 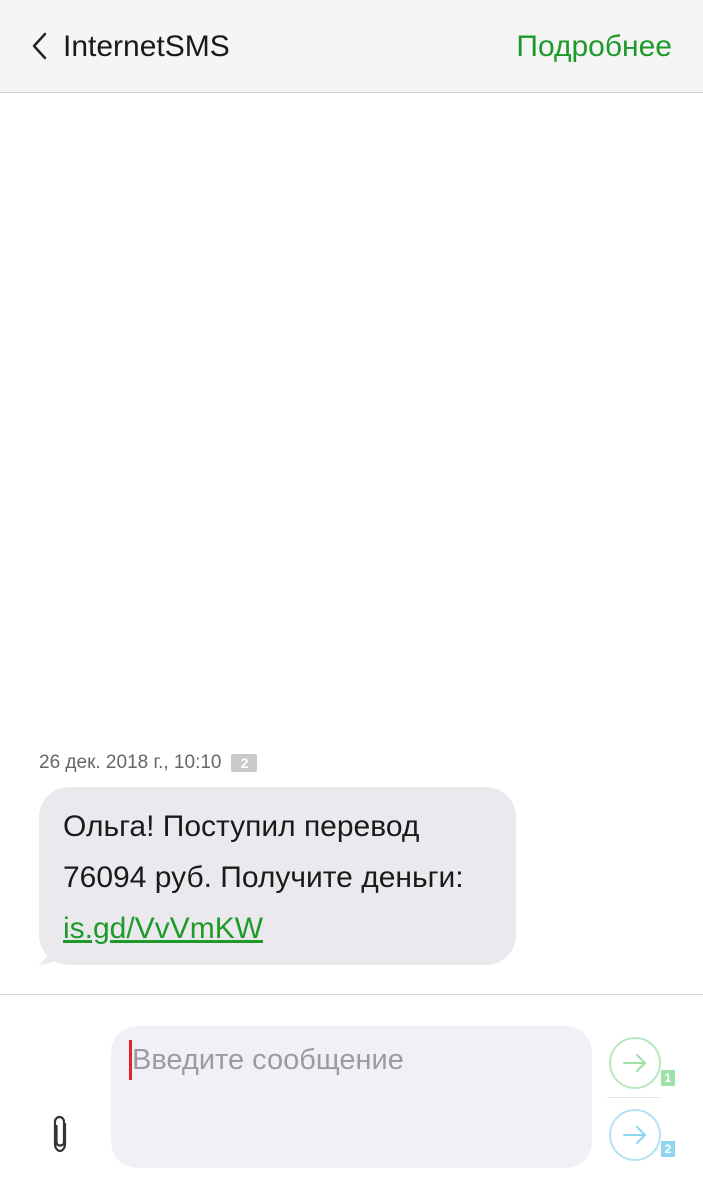 What do you see at coordinates (268, 1060) in the screenshot?
I see `message-input-placeholder: Введите сообщение` at bounding box center [268, 1060].